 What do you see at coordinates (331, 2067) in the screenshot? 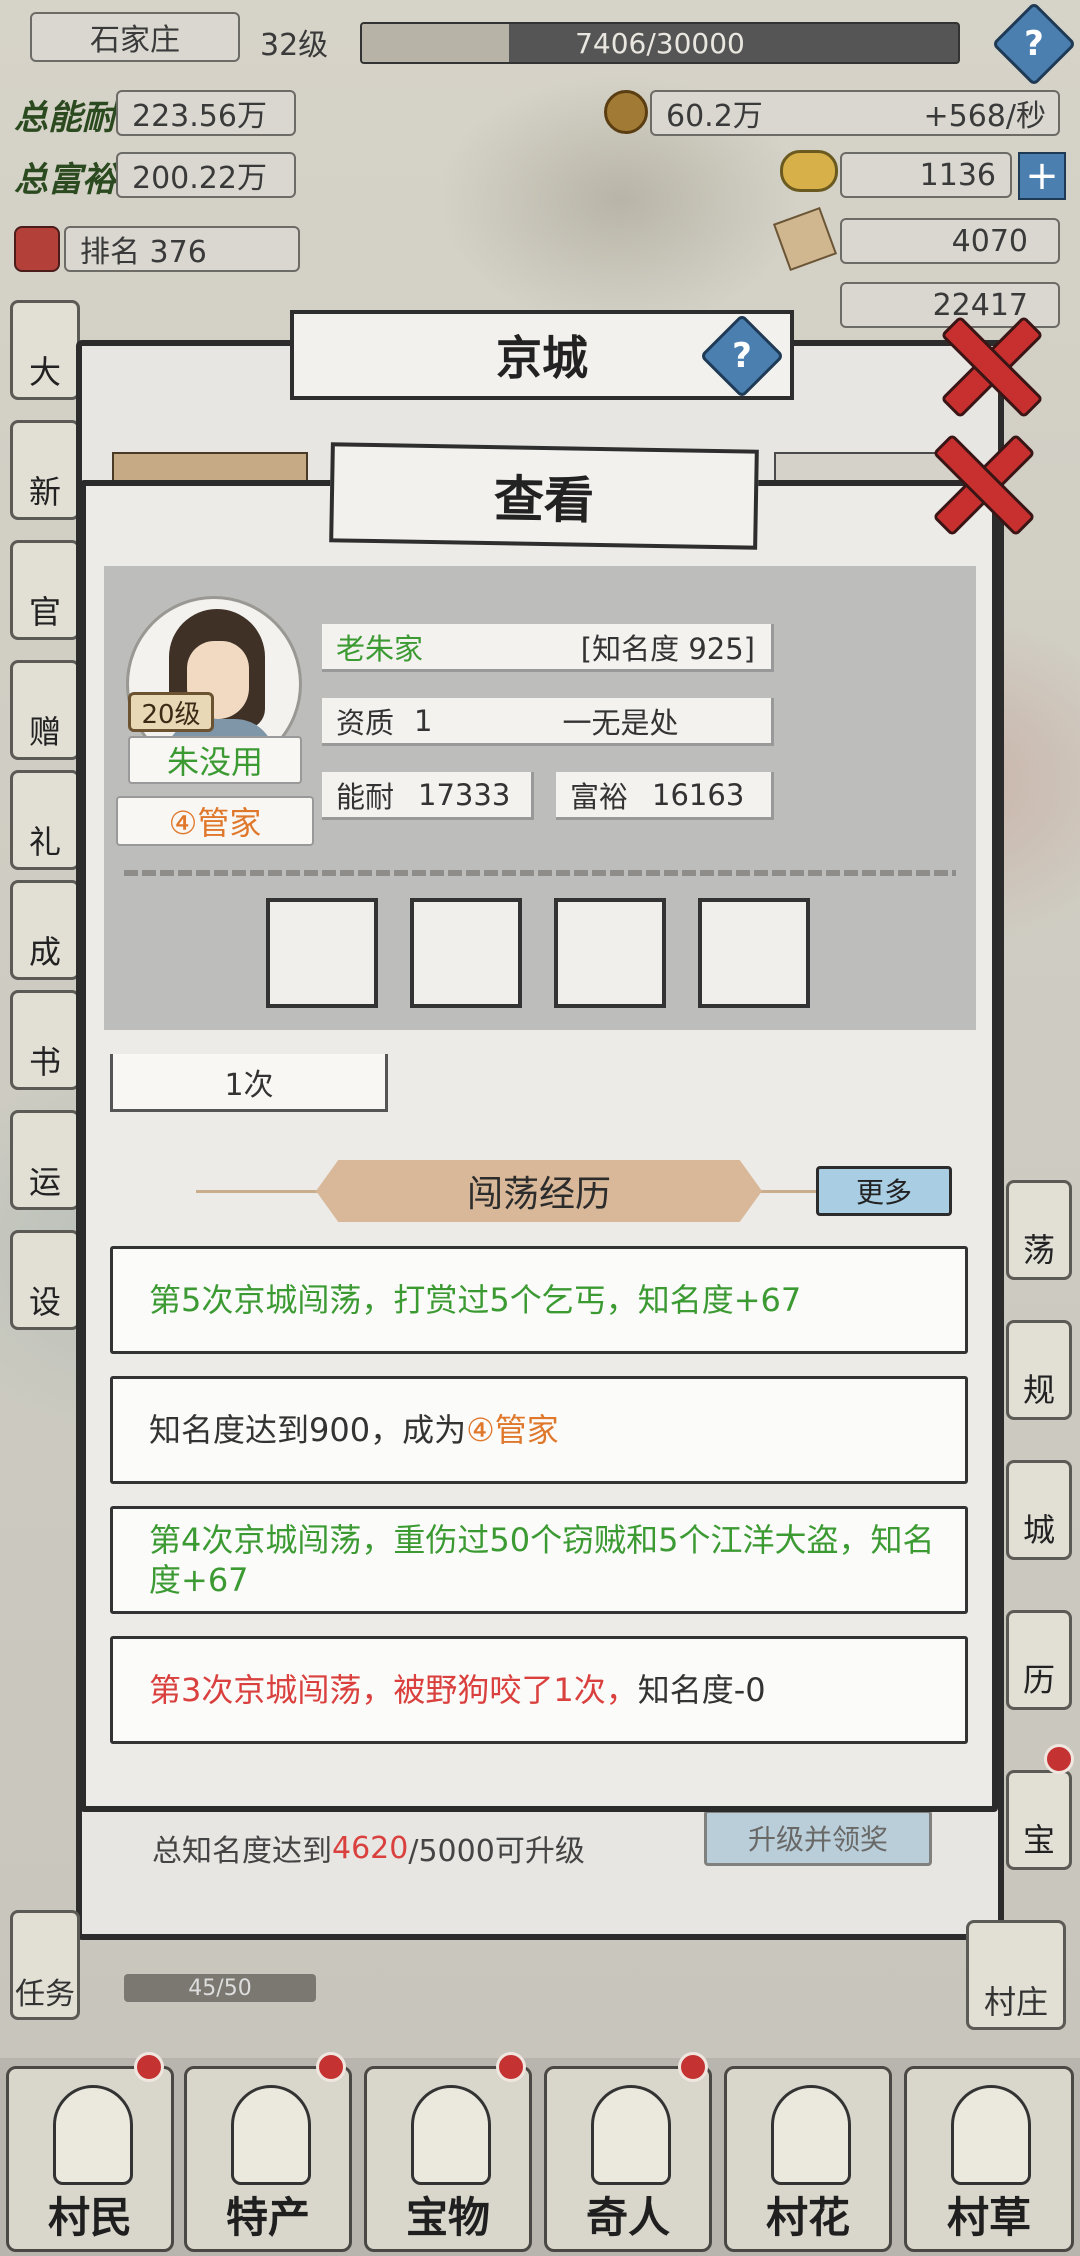
I see `specialty-alert-dot` at bounding box center [331, 2067].